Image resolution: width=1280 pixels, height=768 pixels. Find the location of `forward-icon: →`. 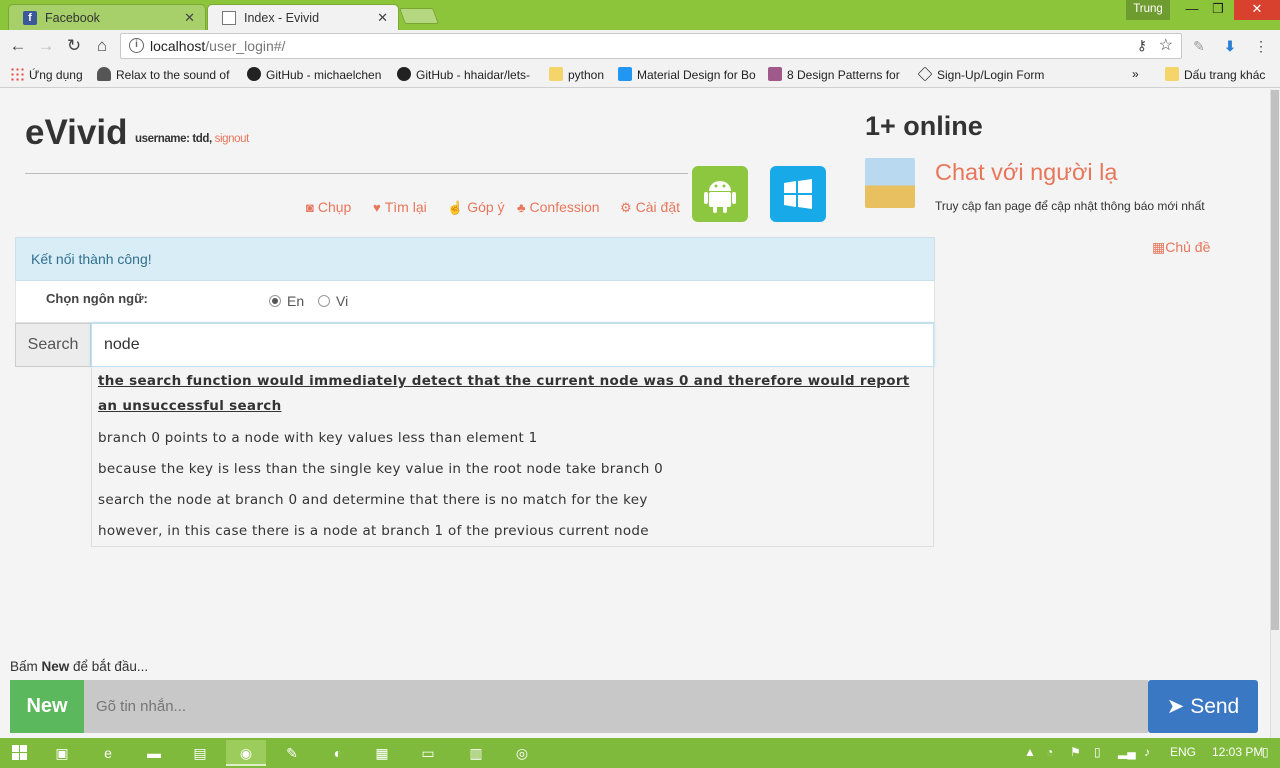

forward-icon: → is located at coordinates (46, 46).